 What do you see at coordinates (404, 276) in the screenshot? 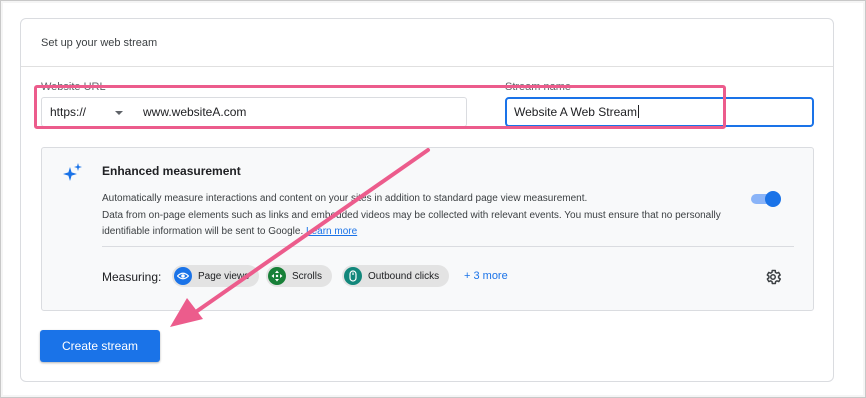
I see `chip-label: Outbound clicks` at bounding box center [404, 276].